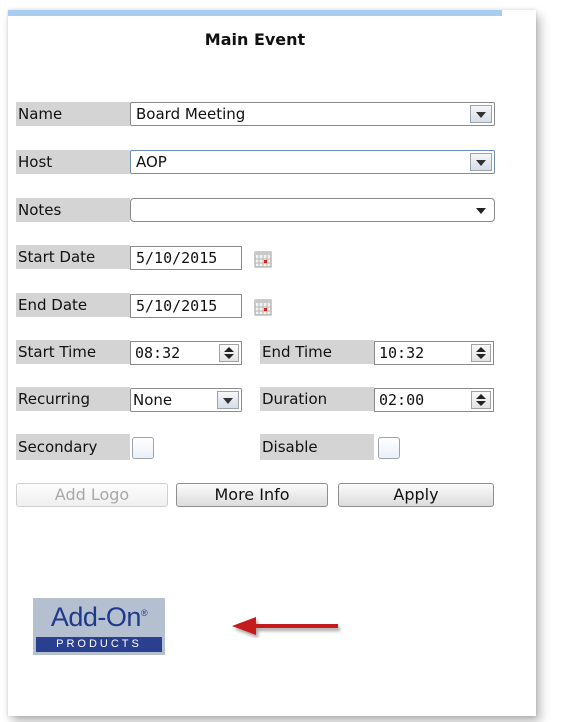 The height and width of the screenshot is (722, 569). Describe the element at coordinates (73, 114) in the screenshot. I see `name-label: Name` at that location.